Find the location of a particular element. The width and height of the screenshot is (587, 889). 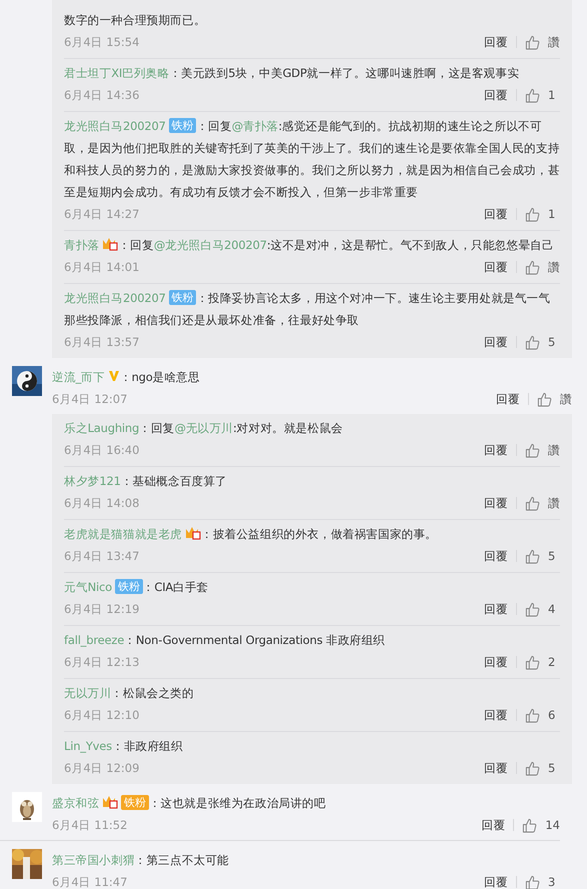

username-link: 元气Nico is located at coordinates (88, 587).